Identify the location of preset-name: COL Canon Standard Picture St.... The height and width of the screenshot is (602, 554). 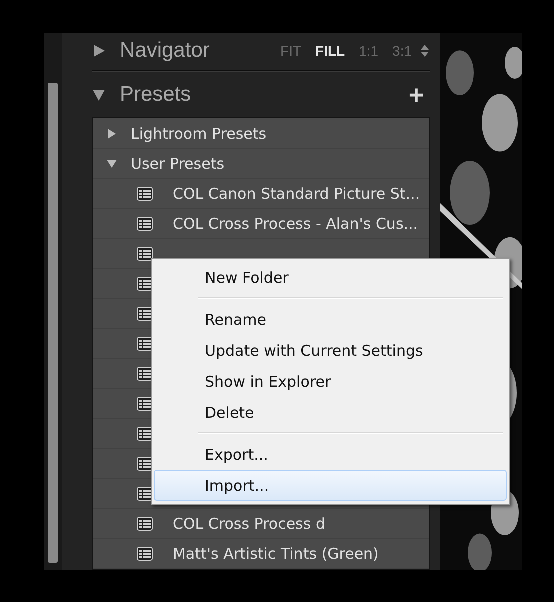
(296, 193).